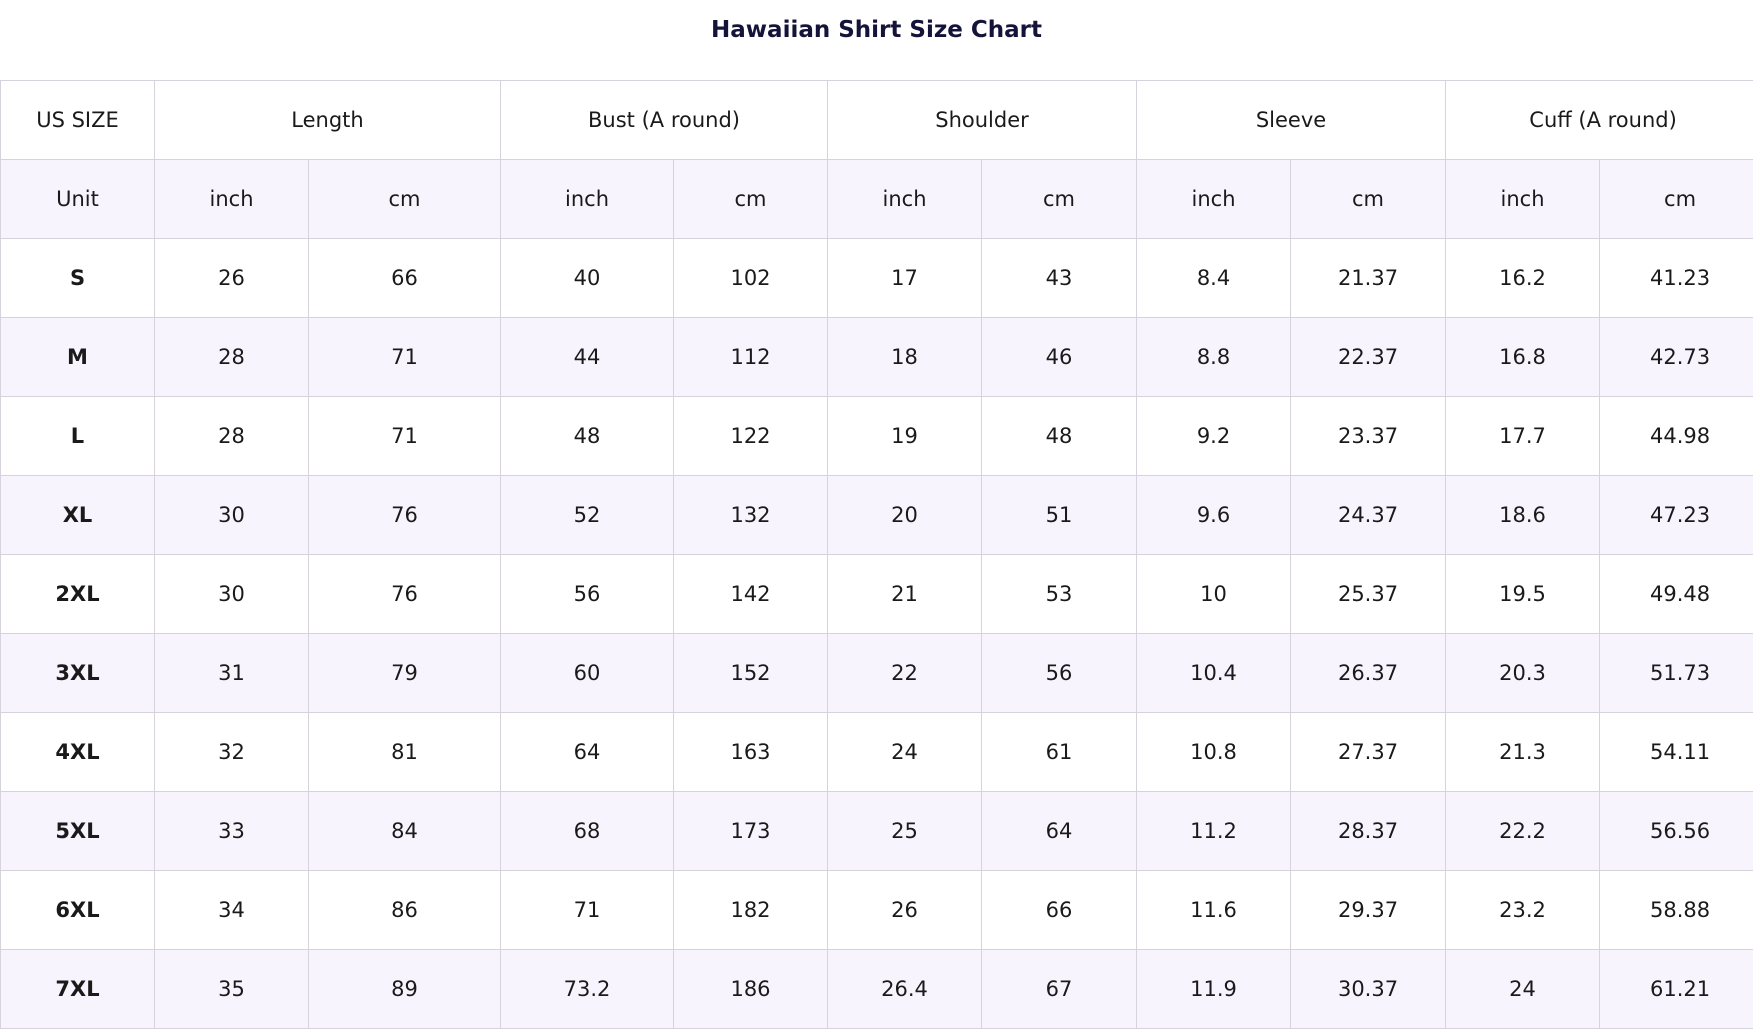 This screenshot has width=1753, height=1029. I want to click on measurement-cell: 33, so click(232, 831).